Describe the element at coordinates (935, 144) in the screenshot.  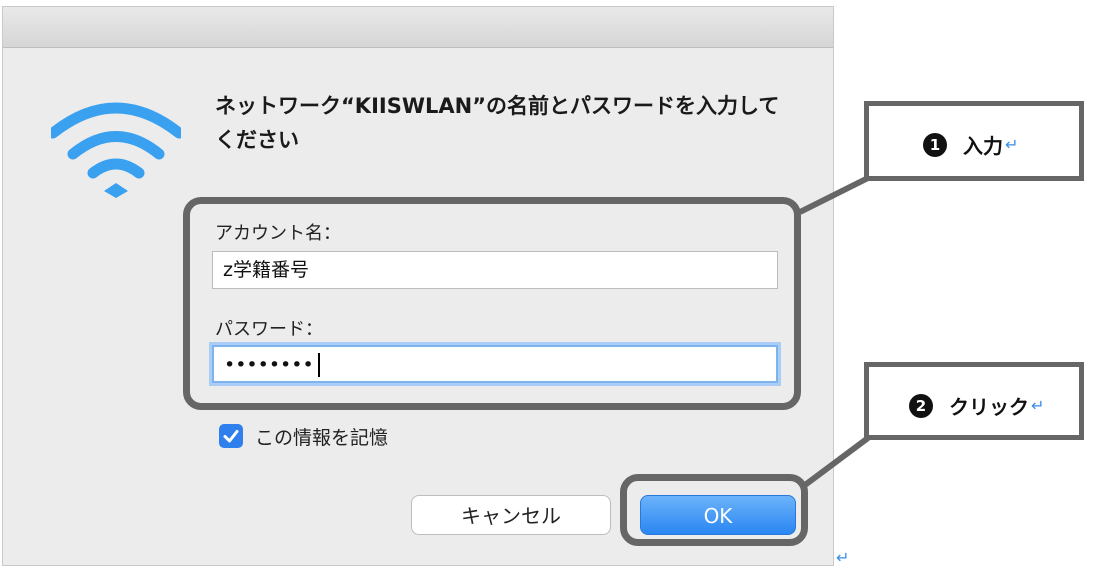
I see `step1-number-badge: 1` at that location.